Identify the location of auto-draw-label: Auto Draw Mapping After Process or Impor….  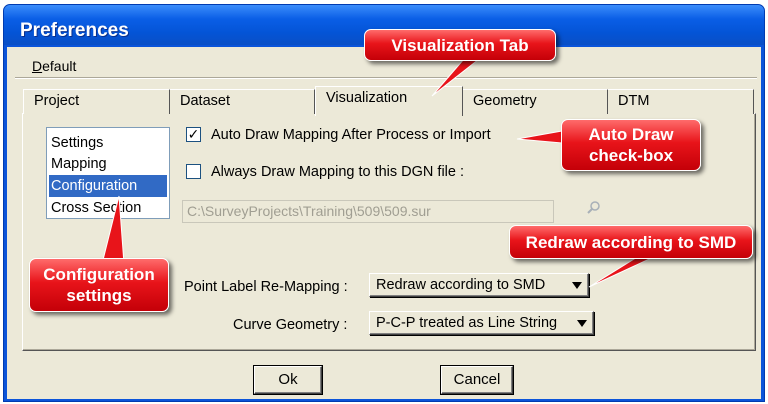
(351, 135).